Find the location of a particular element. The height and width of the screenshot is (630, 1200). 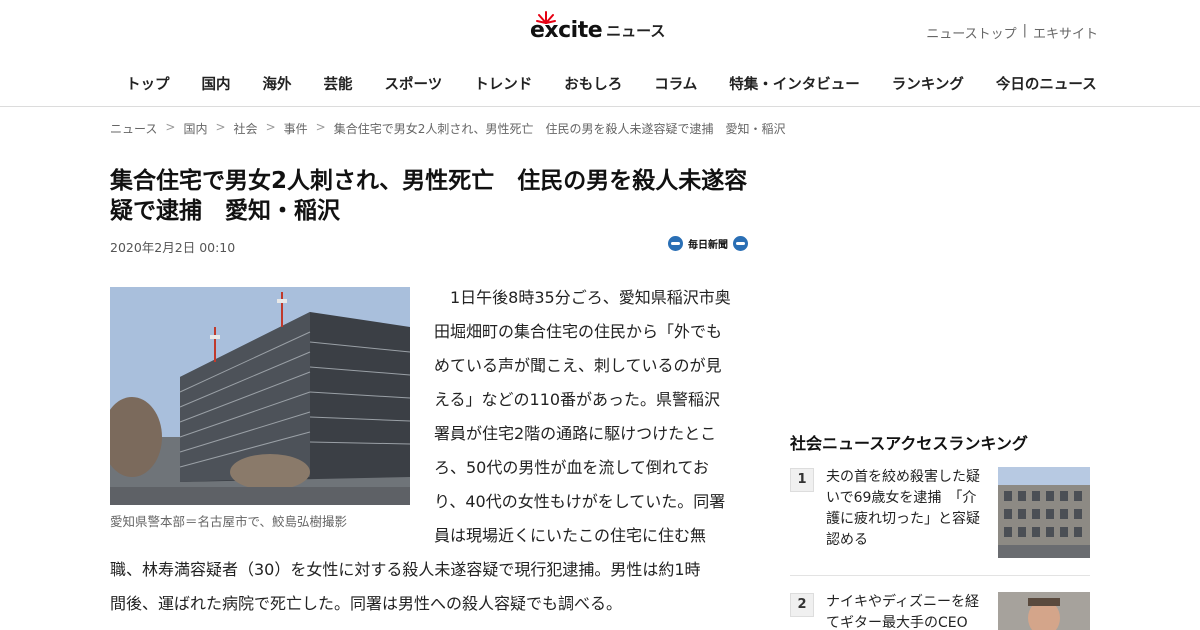

ranking-item: 2 ナイキやディズニーを経てギター最大手のCEO is located at coordinates (940, 611).